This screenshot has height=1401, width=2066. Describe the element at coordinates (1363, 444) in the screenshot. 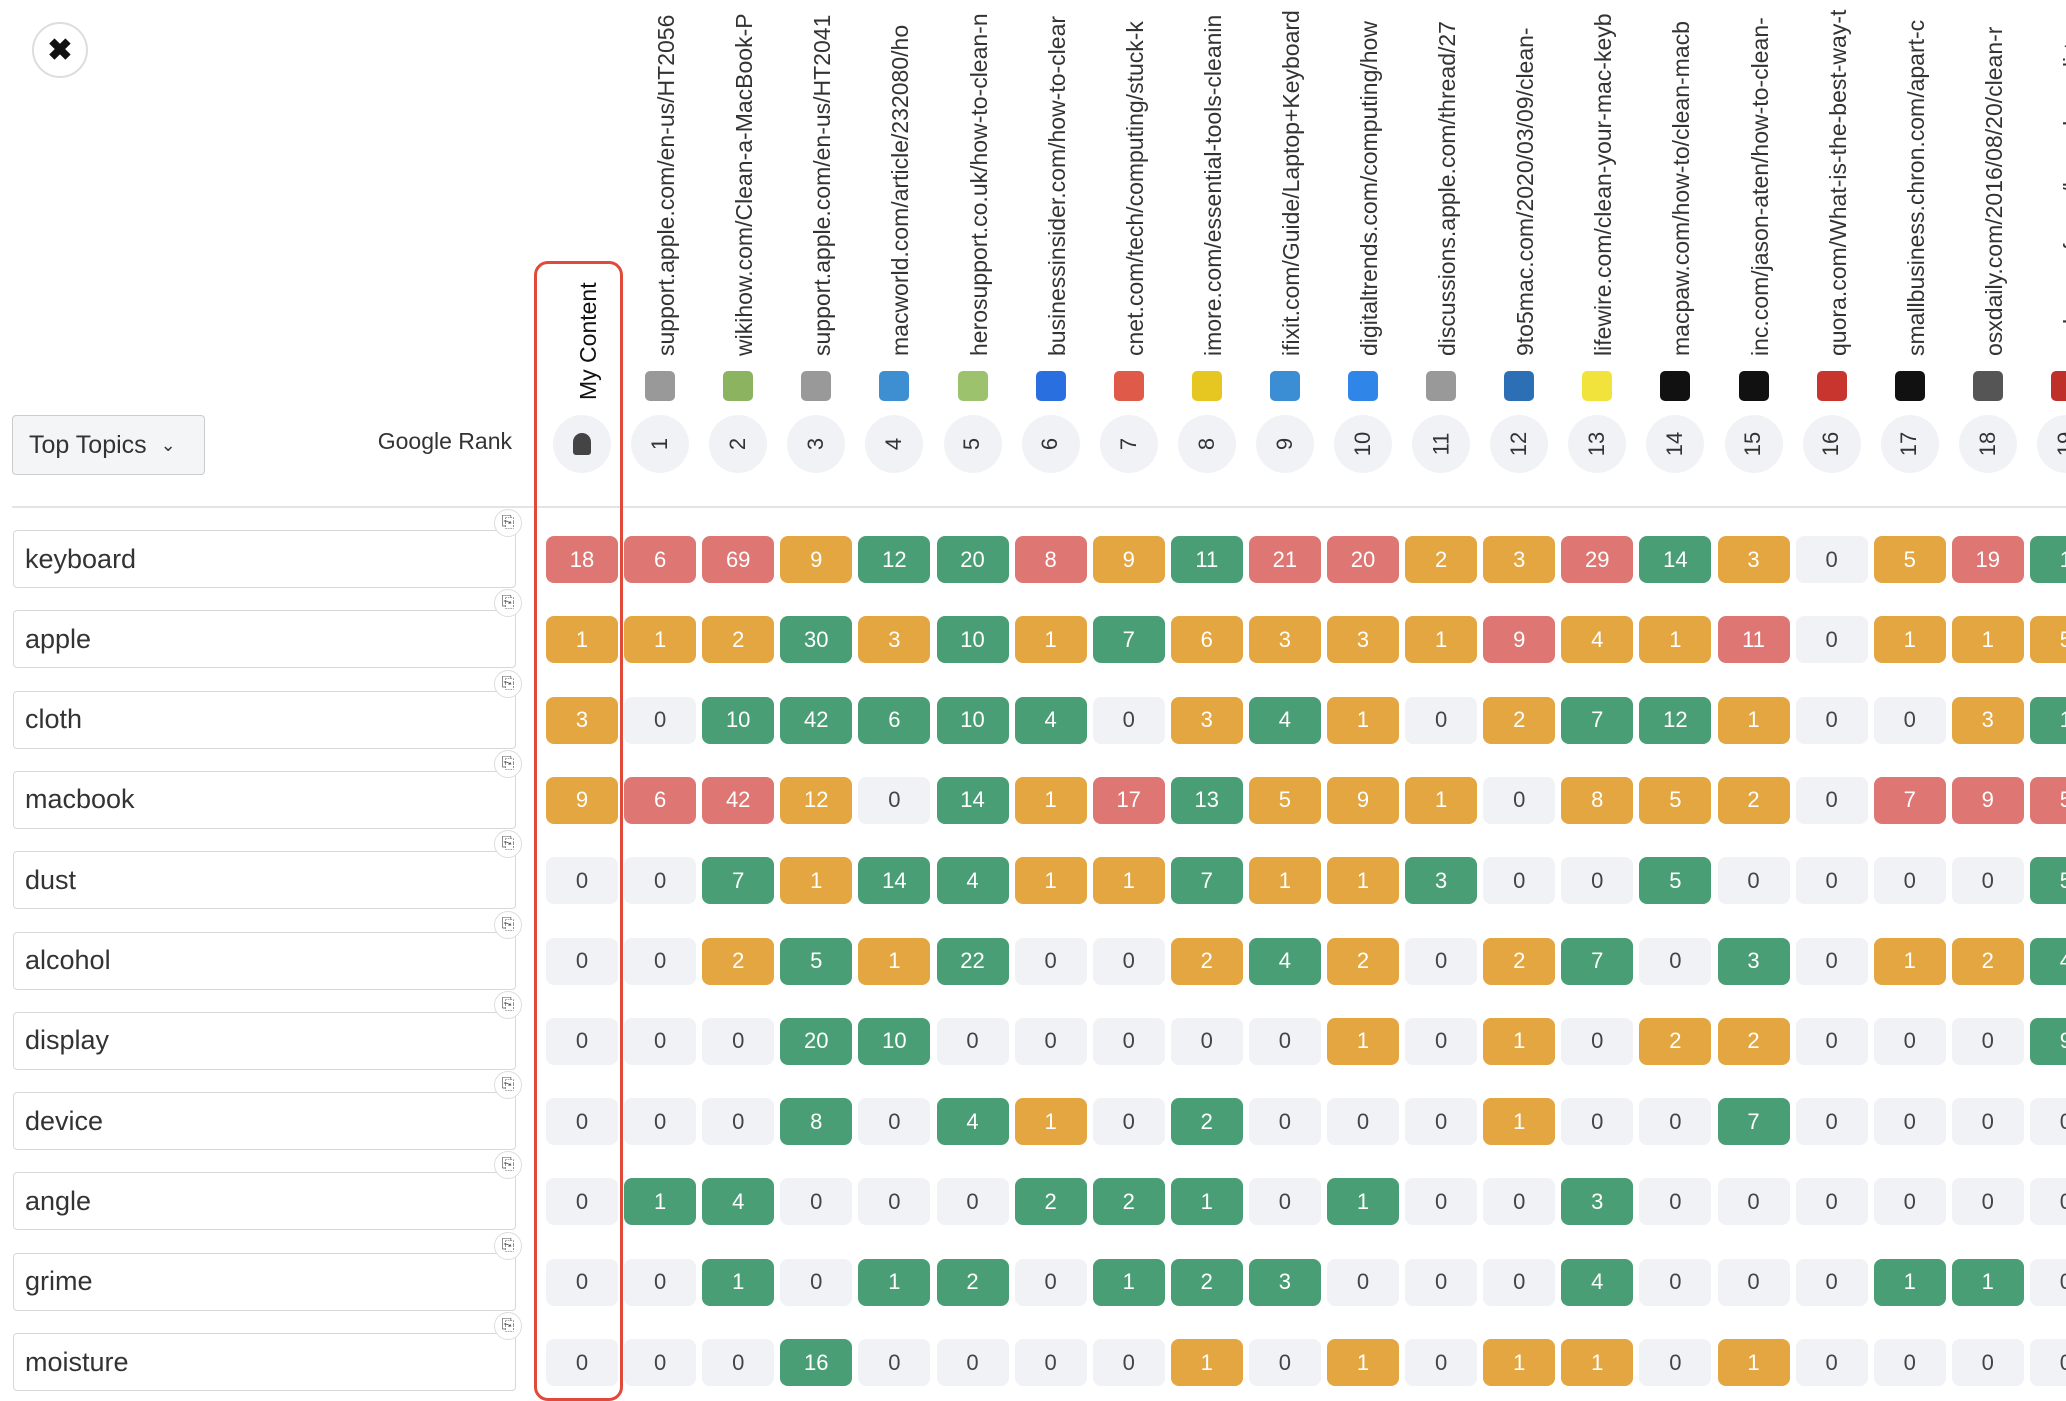

I see `competitor-rank: 10` at that location.